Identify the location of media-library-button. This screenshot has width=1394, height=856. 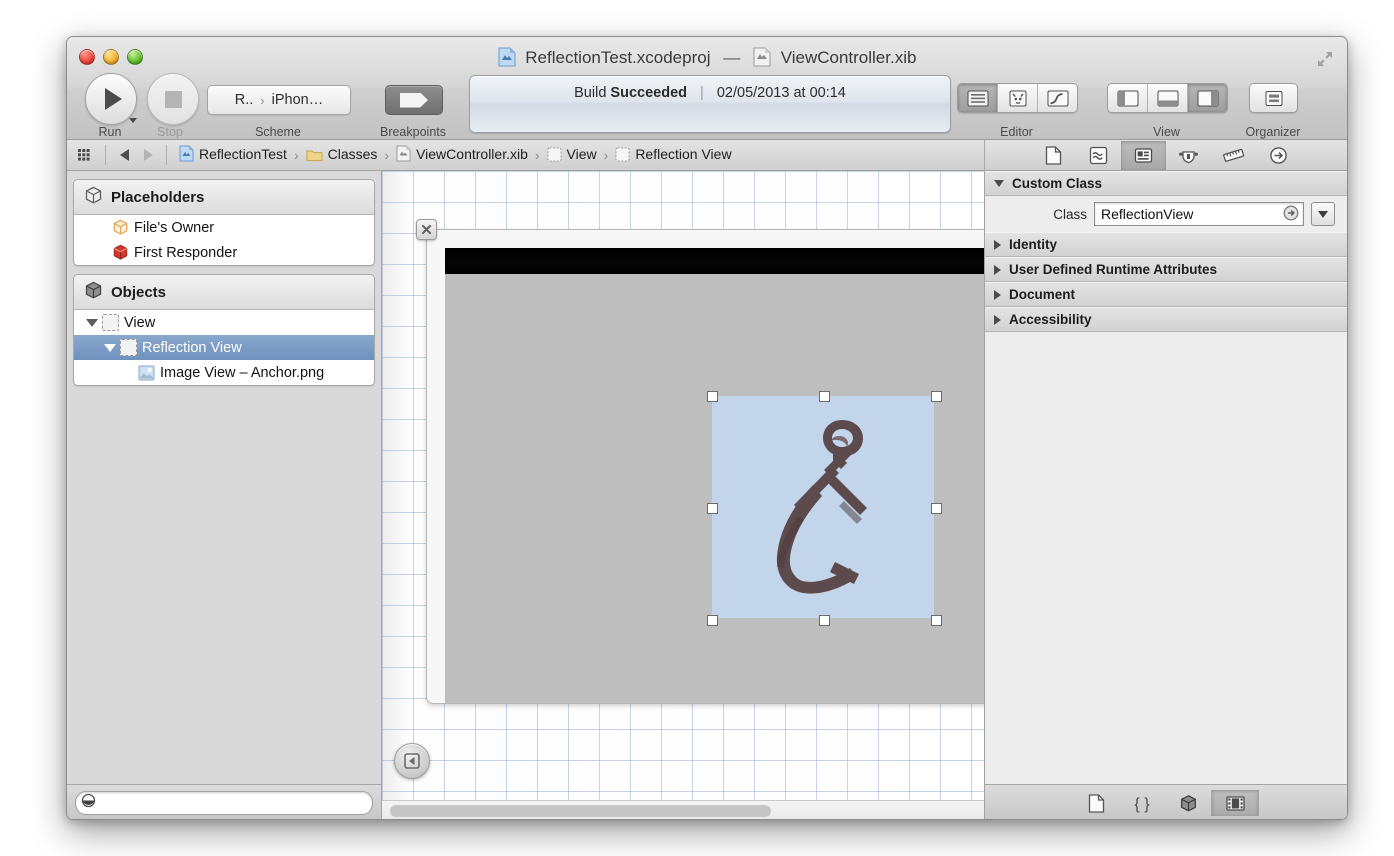
(1235, 803).